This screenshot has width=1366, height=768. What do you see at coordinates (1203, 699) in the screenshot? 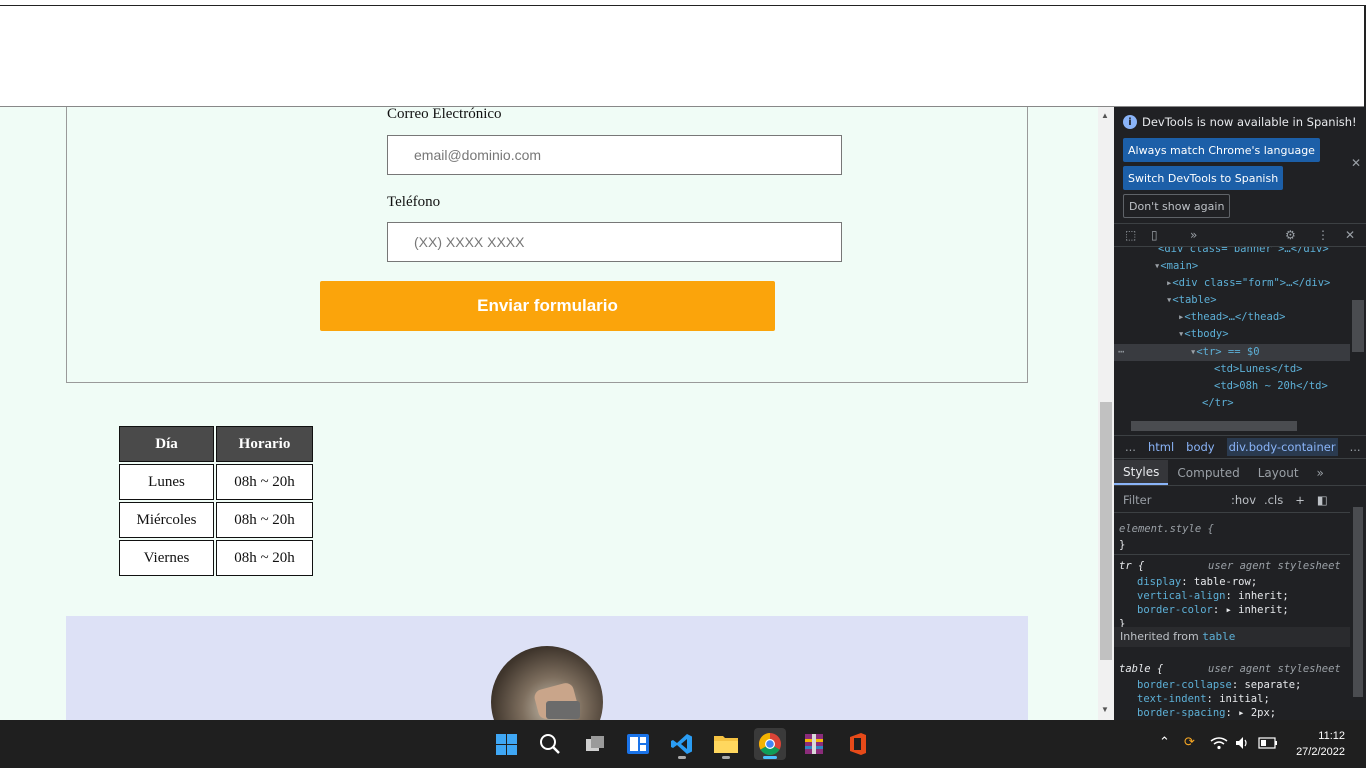
I see `style-property: text-indent: initial;` at bounding box center [1203, 699].